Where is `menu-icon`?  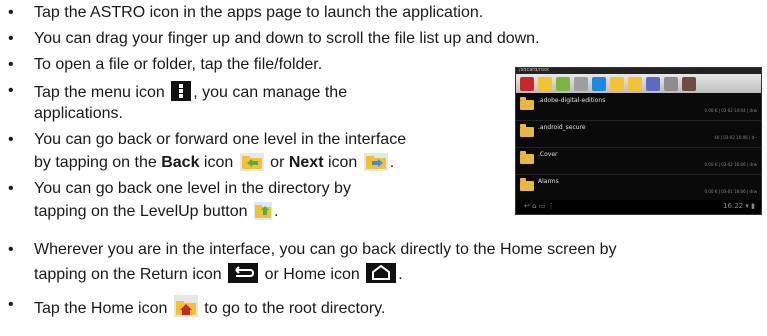 menu-icon is located at coordinates (181, 93).